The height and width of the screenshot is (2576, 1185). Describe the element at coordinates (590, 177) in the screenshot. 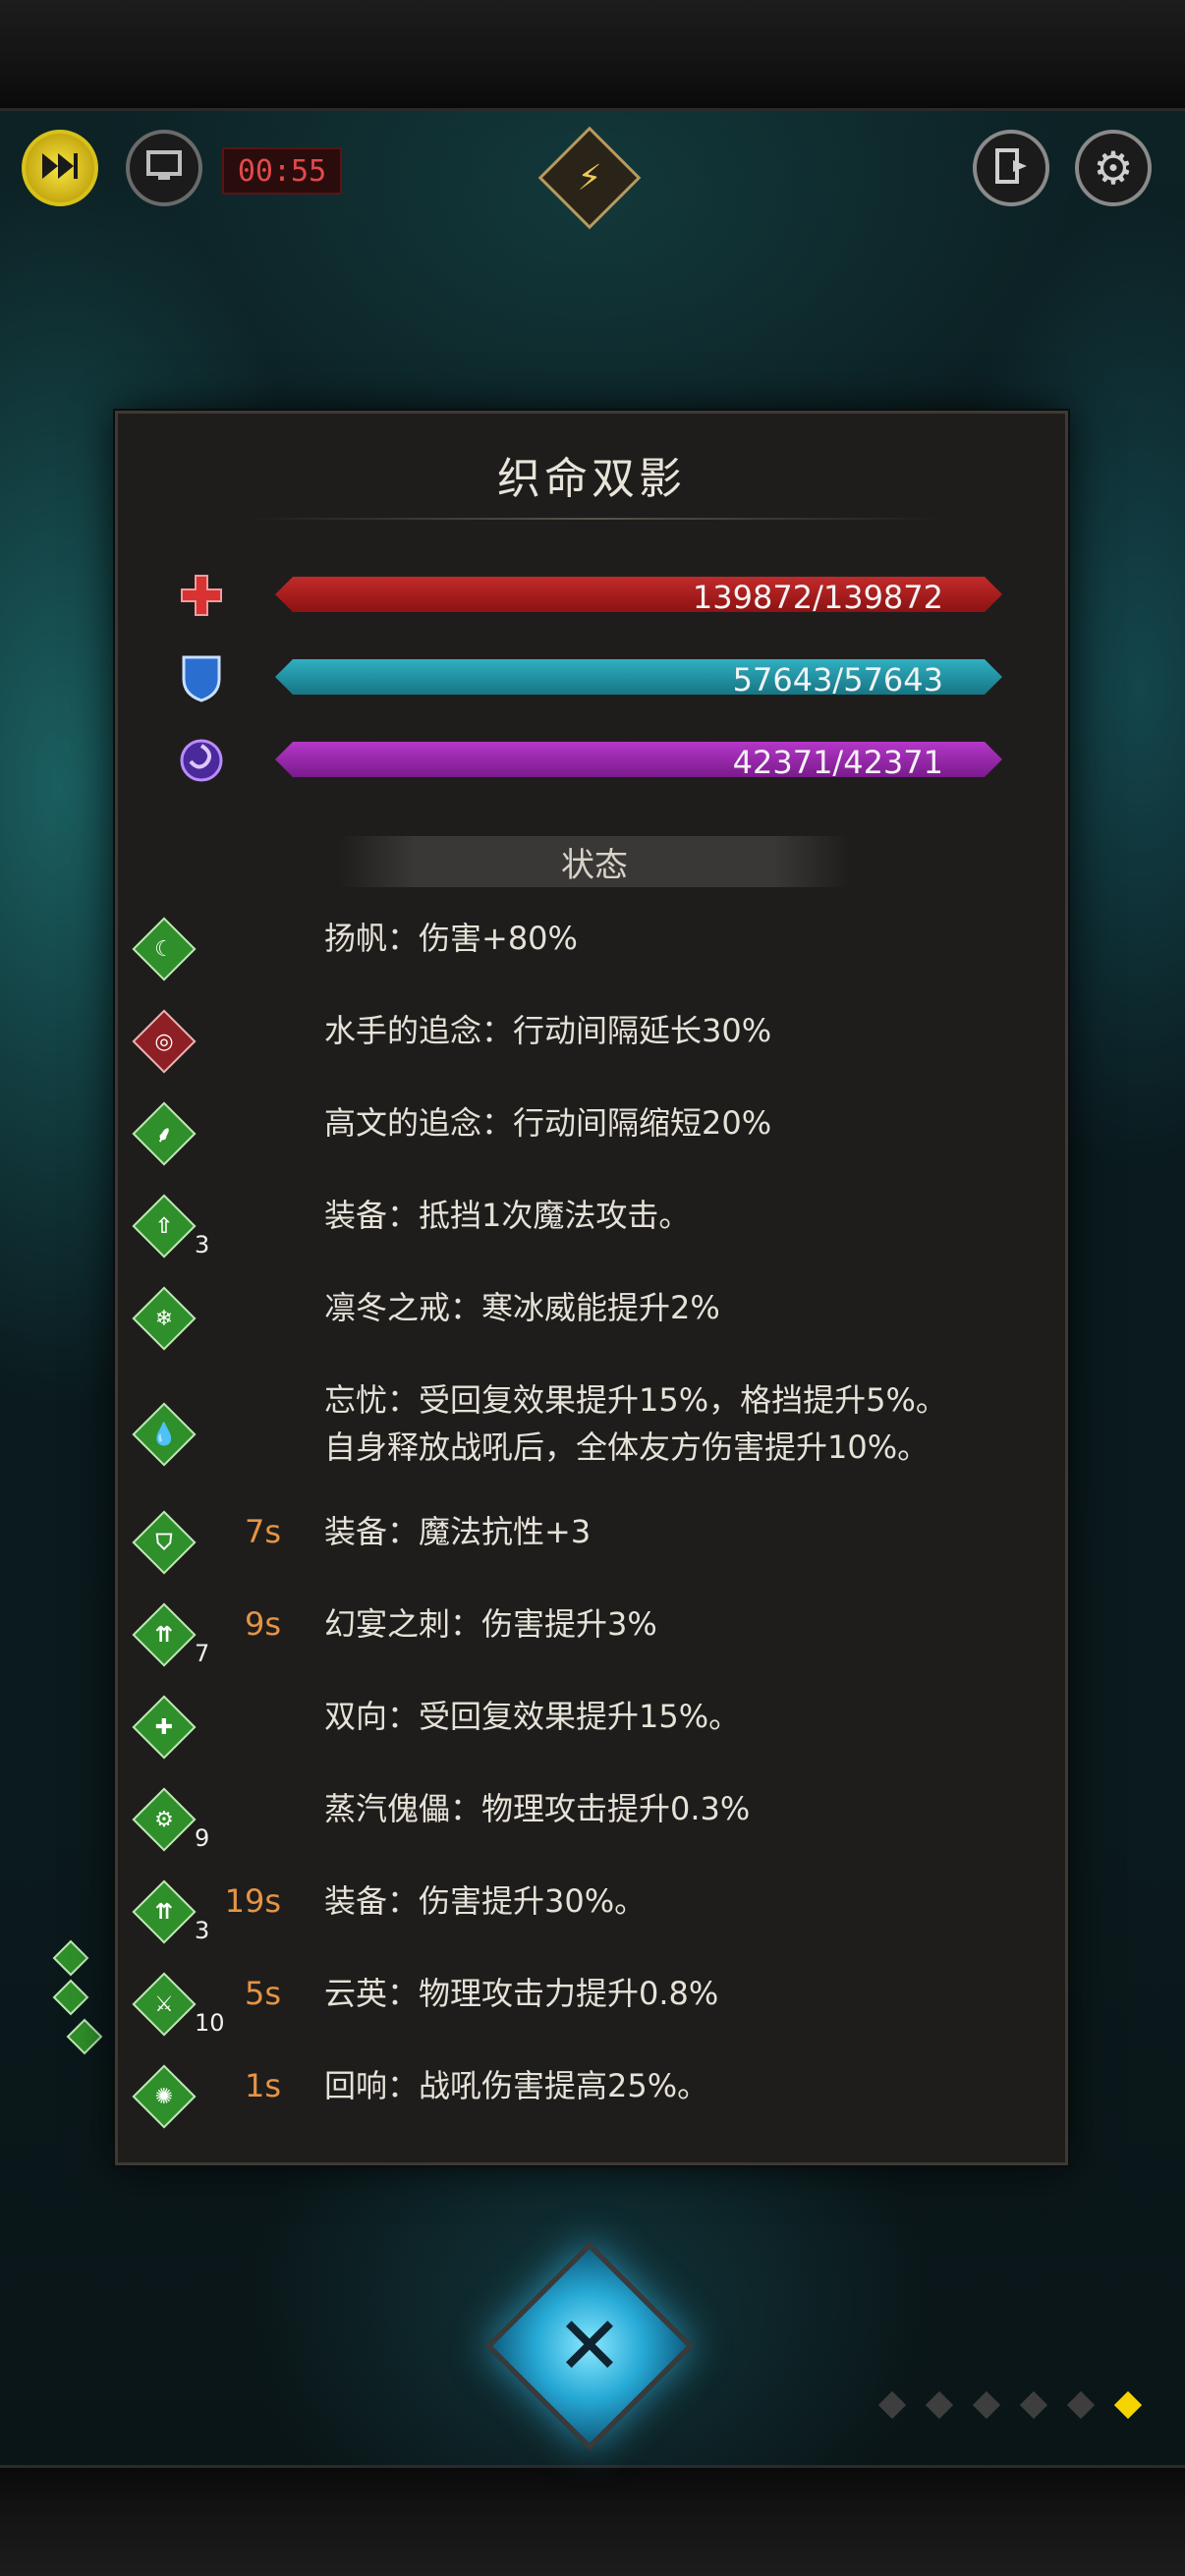

I see `lightning-emblem-icon: ⚡` at that location.